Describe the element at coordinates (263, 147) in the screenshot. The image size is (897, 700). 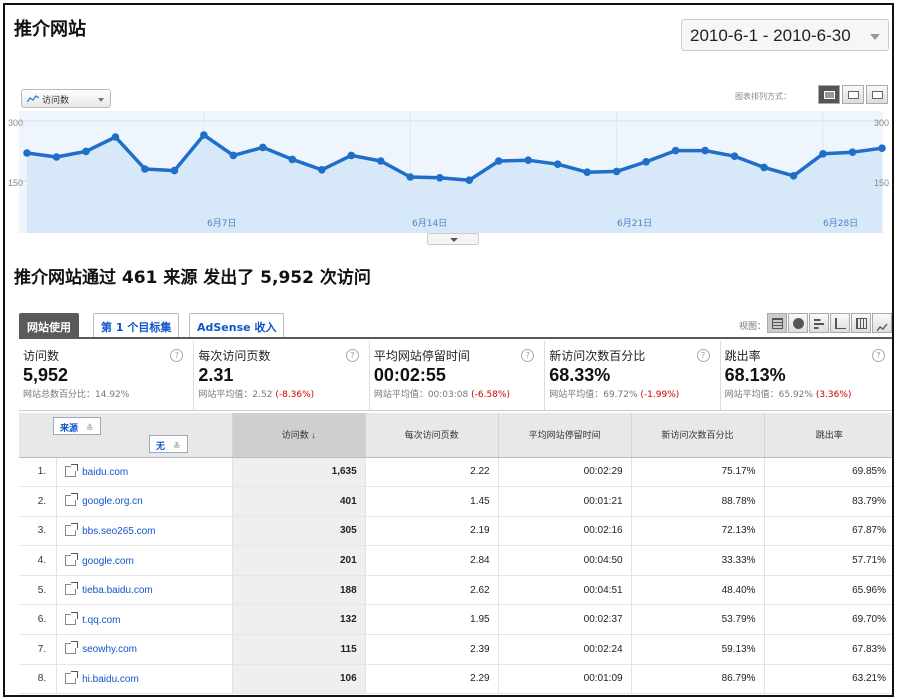
I see `data-point-6/9` at that location.